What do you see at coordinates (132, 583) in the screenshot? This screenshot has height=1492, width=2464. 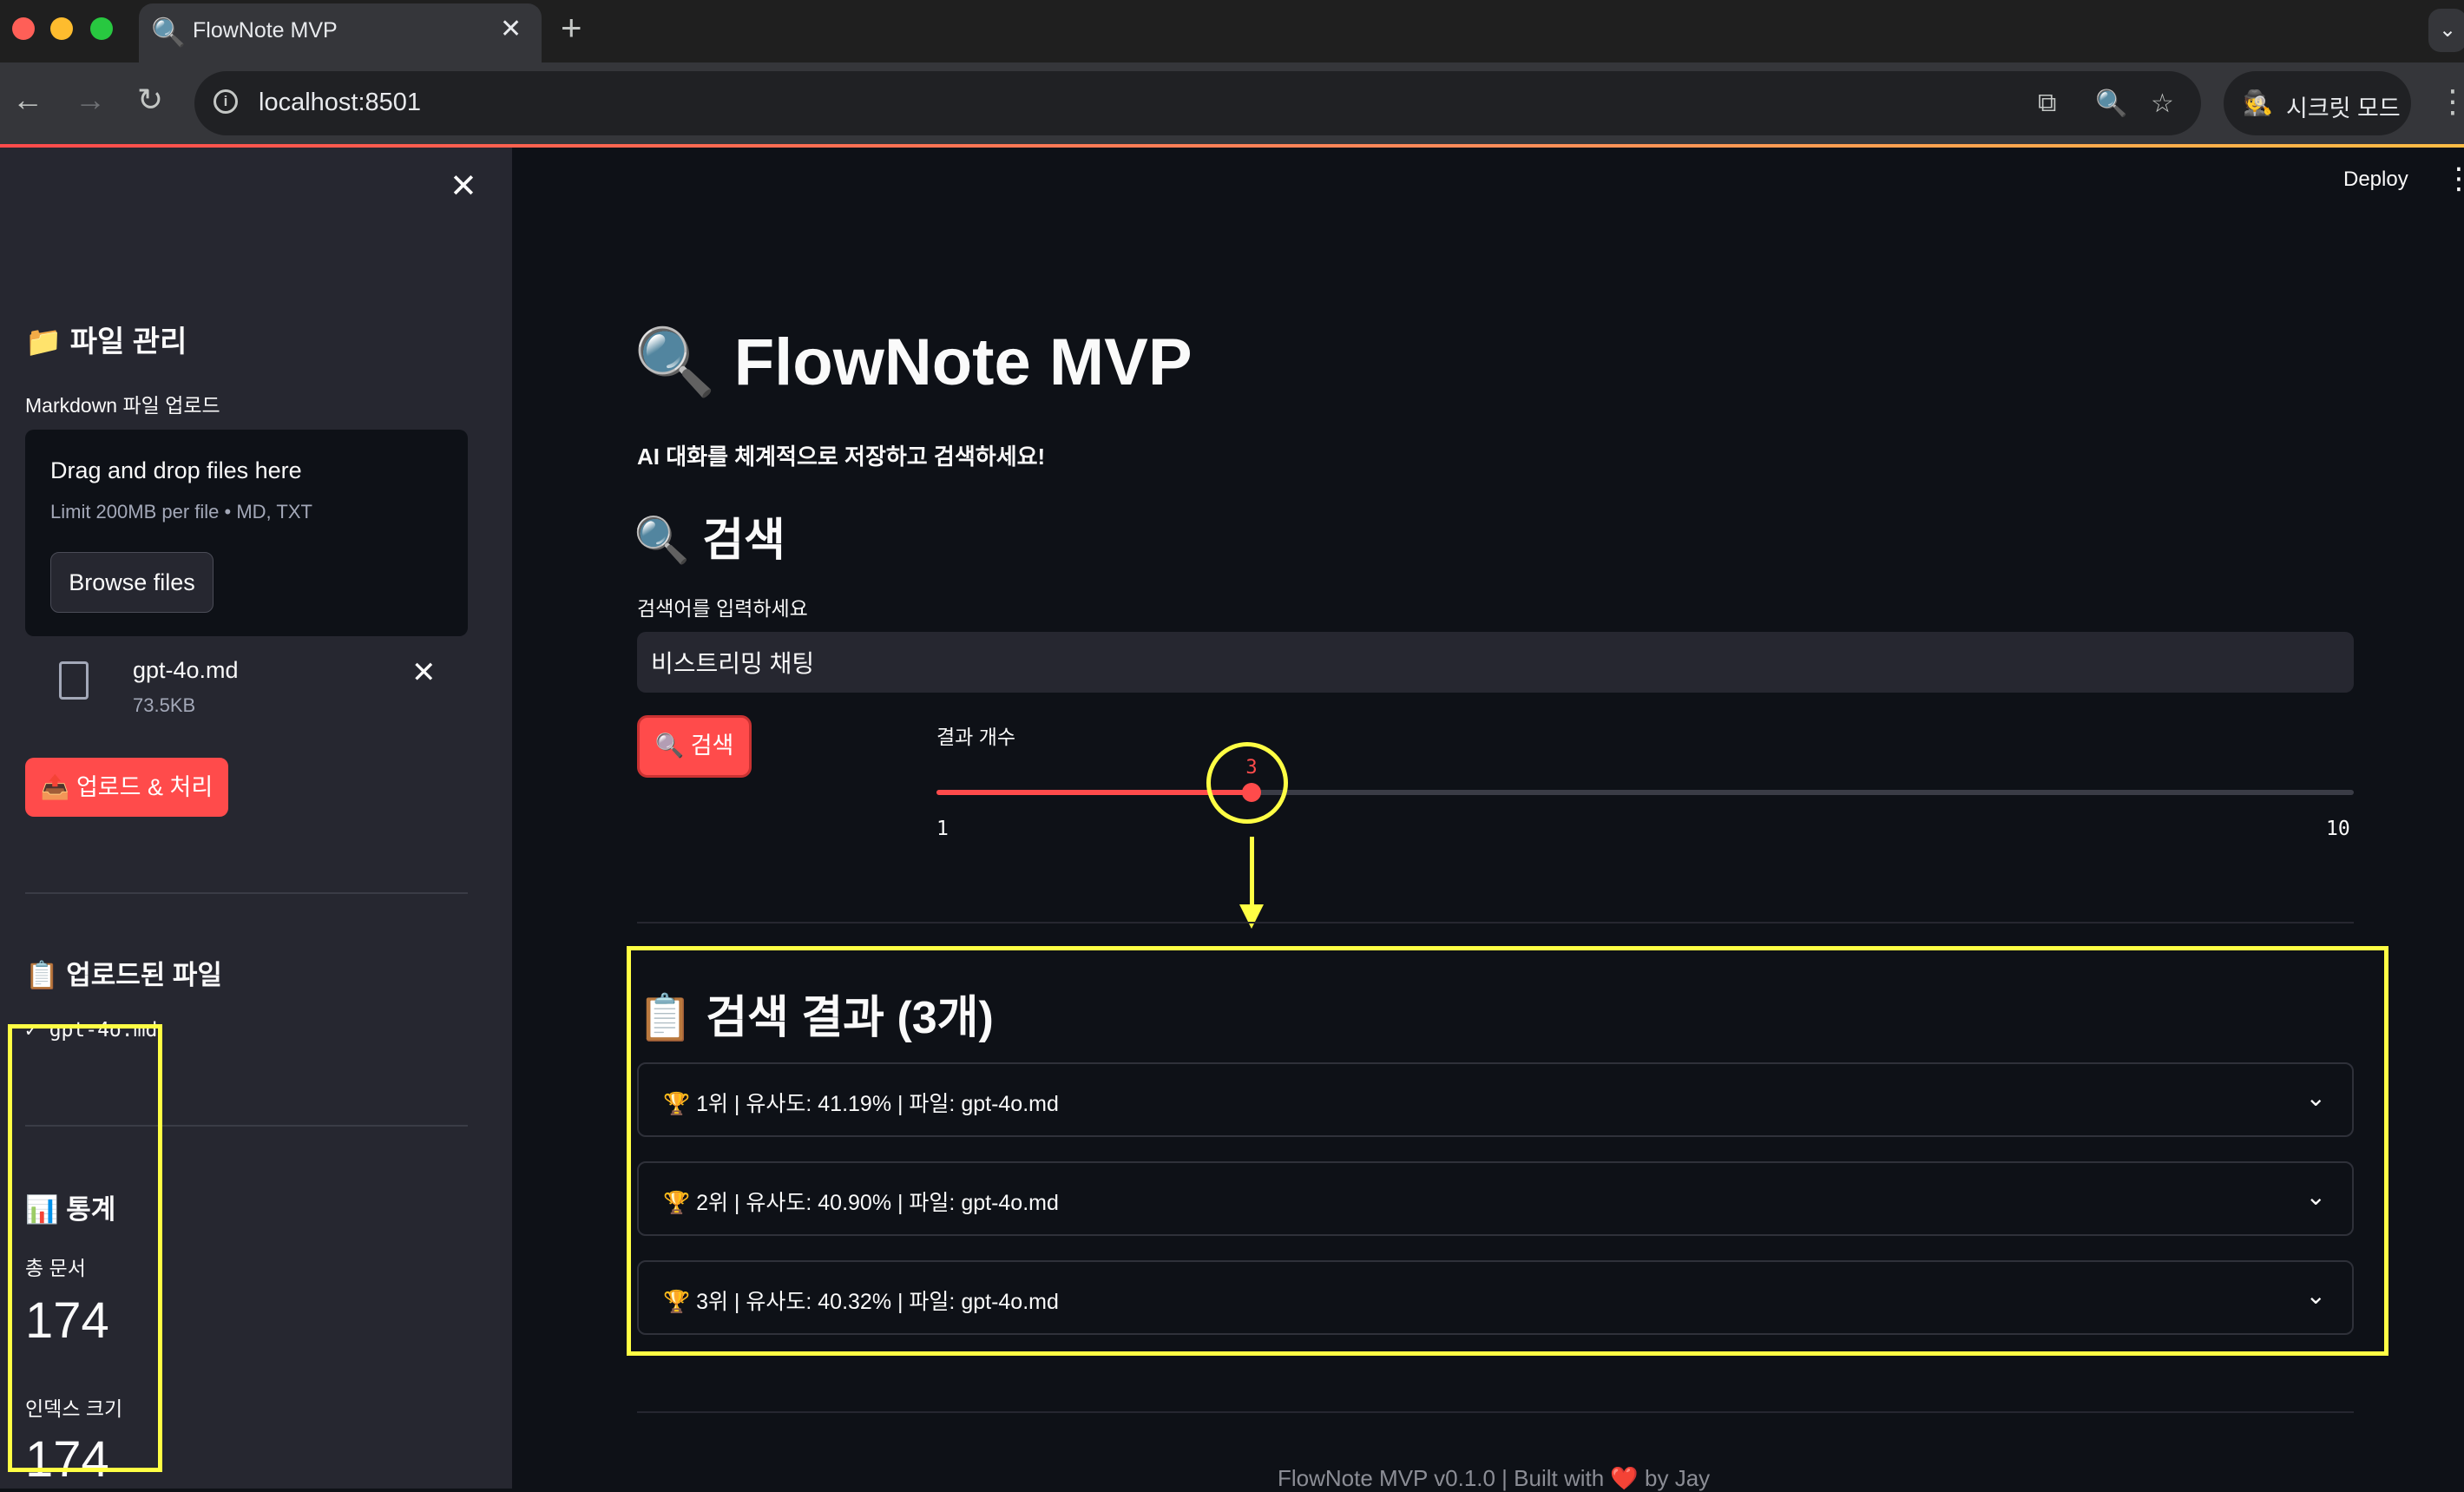 I see `browse-files-button: Browse files` at bounding box center [132, 583].